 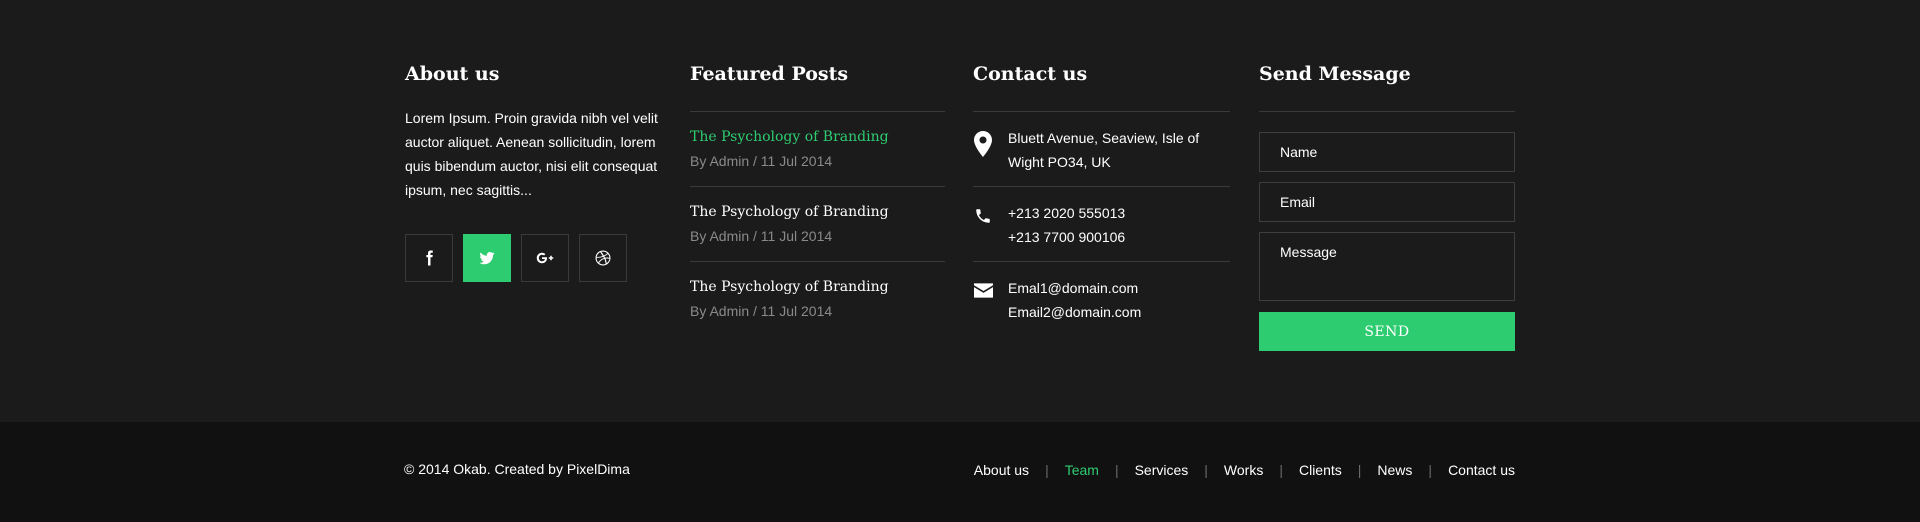 I want to click on nav-team: Team, so click(x=1082, y=470).